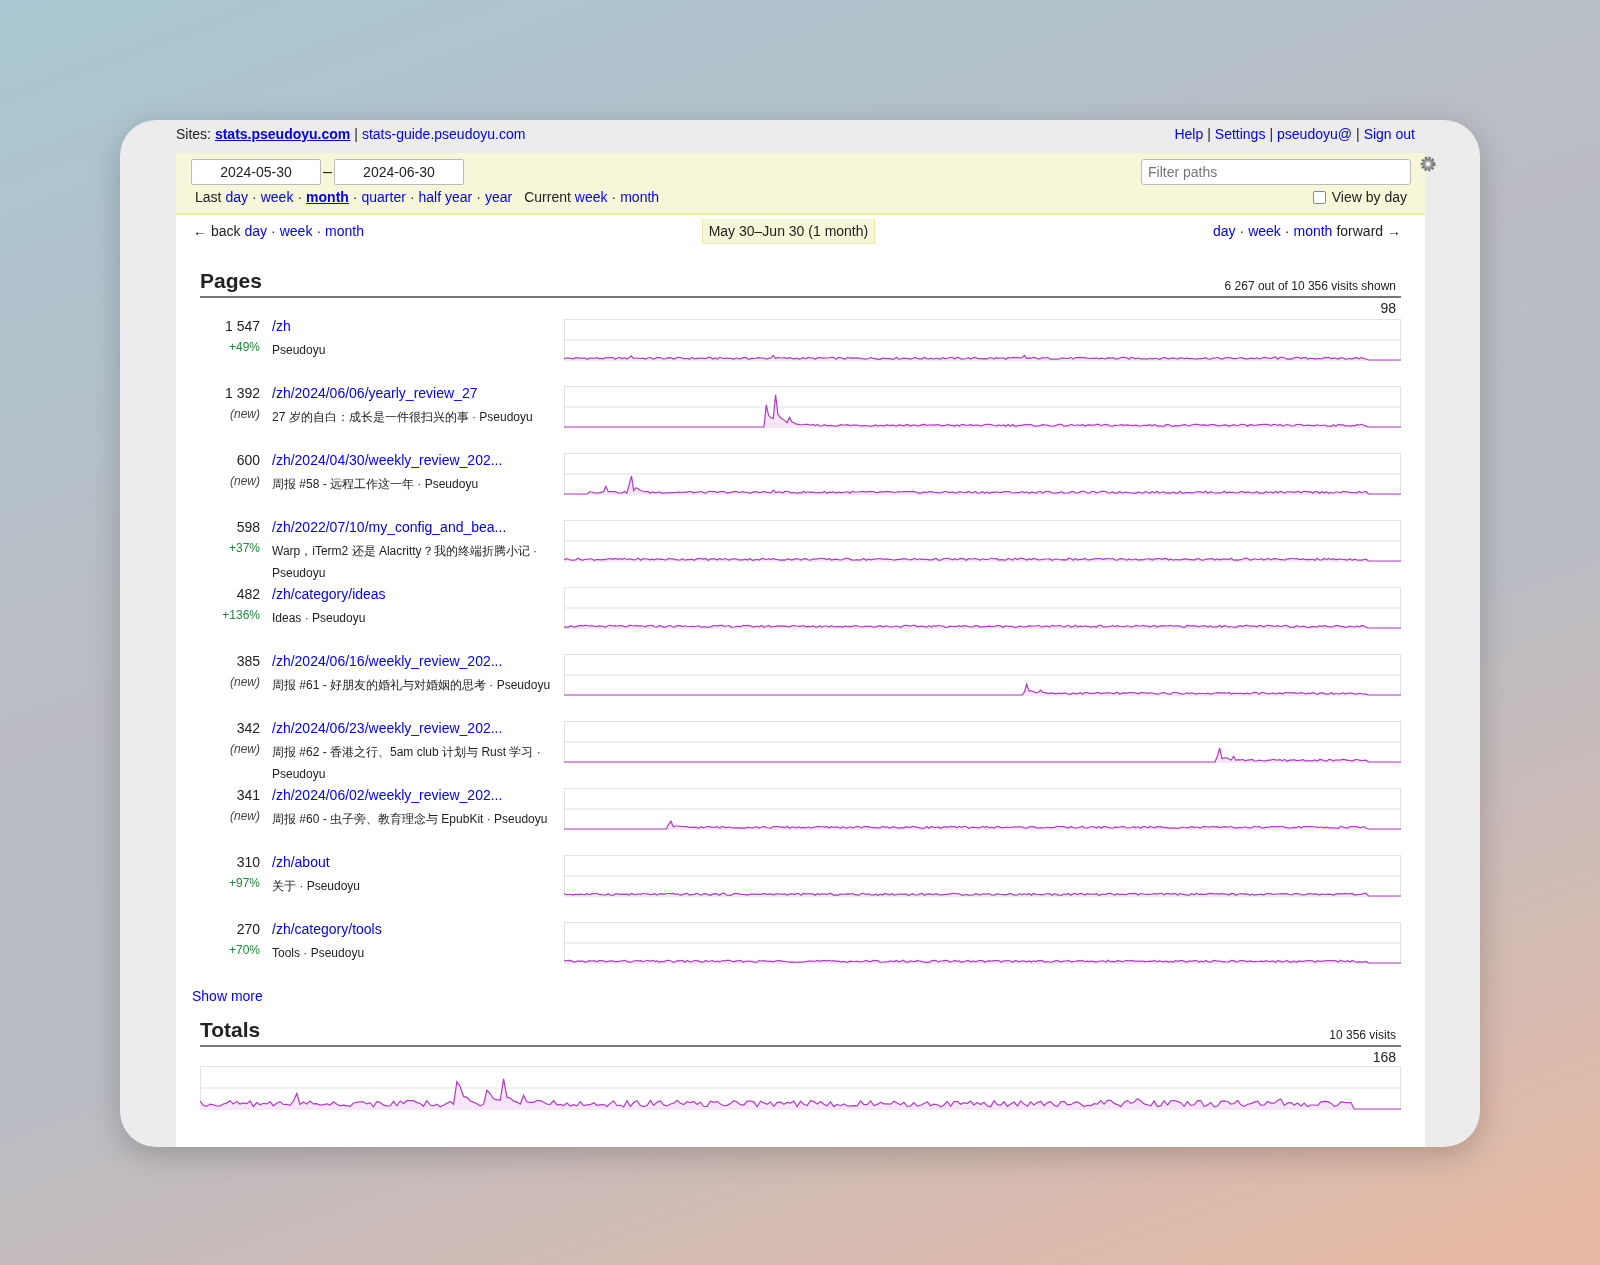 This screenshot has height=1265, width=1600. Describe the element at coordinates (412, 685) in the screenshot. I see `page-title: 周报 #61 - 好朋友的婚礼与对婚姻的思考 · Pseudoyu` at that location.